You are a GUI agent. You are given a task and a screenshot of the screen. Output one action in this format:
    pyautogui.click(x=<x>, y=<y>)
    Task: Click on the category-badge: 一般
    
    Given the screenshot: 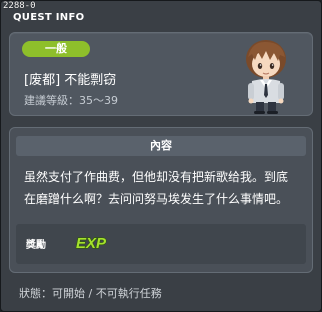 What is the action you would take?
    pyautogui.click(x=56, y=49)
    